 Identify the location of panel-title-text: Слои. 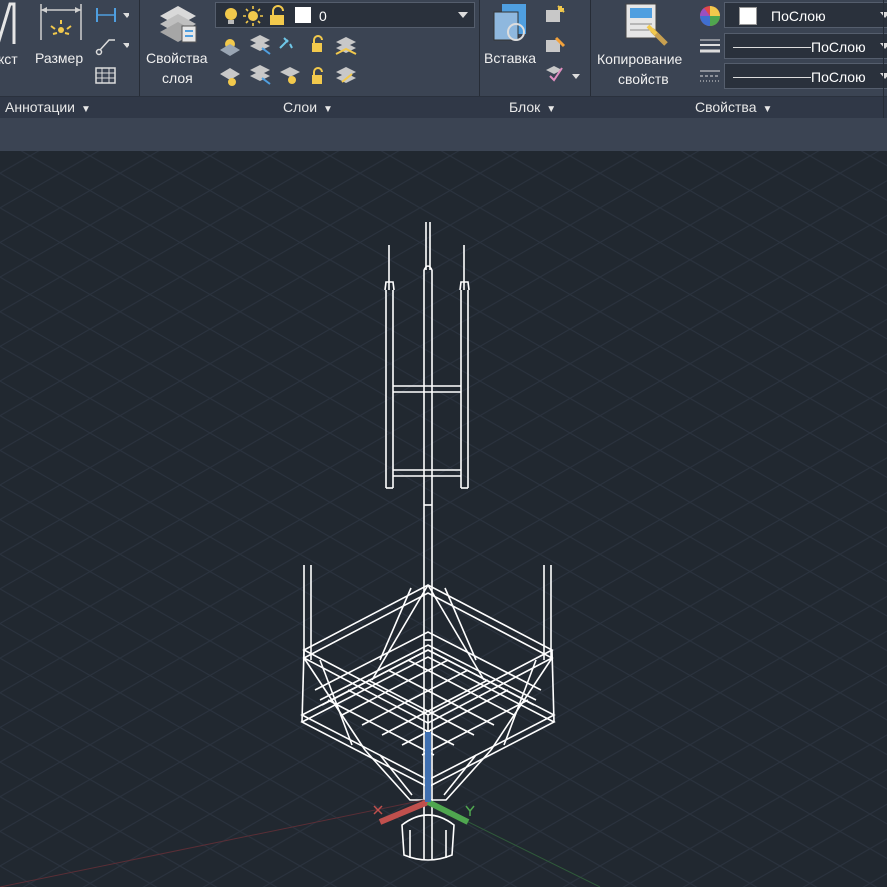
(300, 107).